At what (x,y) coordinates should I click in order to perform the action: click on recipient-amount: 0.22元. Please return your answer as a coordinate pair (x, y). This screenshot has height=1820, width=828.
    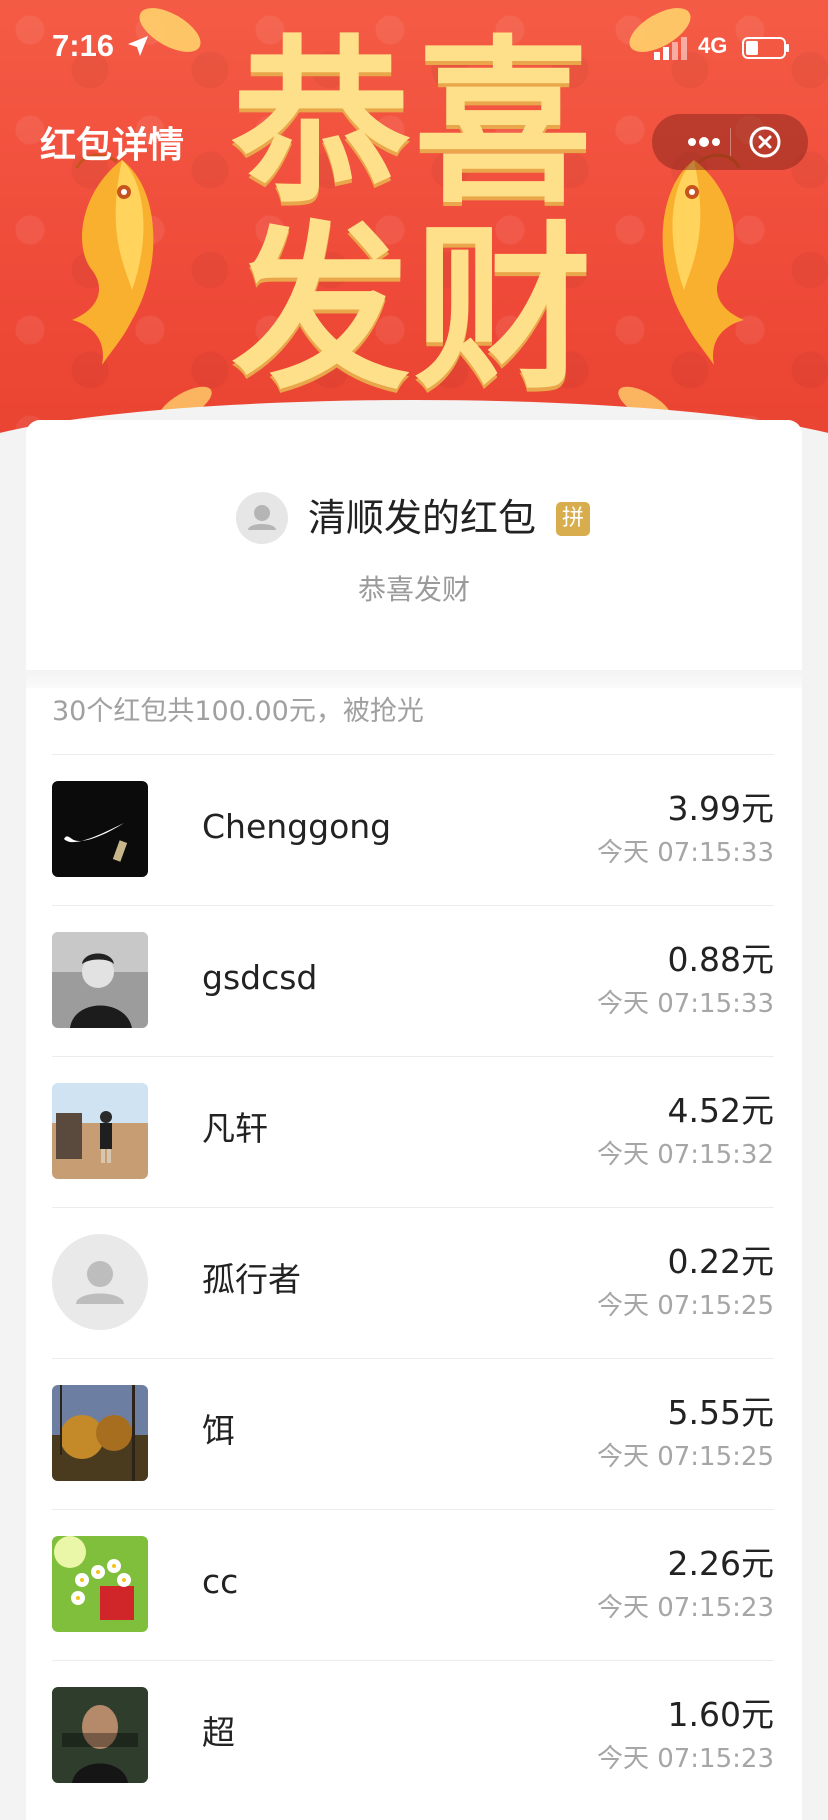
    Looking at the image, I should click on (720, 1261).